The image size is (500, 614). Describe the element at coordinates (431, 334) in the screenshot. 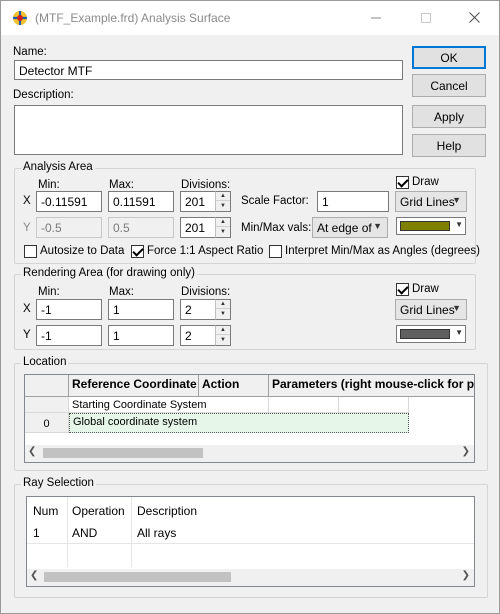

I see `rendering-color-select: ▼` at that location.